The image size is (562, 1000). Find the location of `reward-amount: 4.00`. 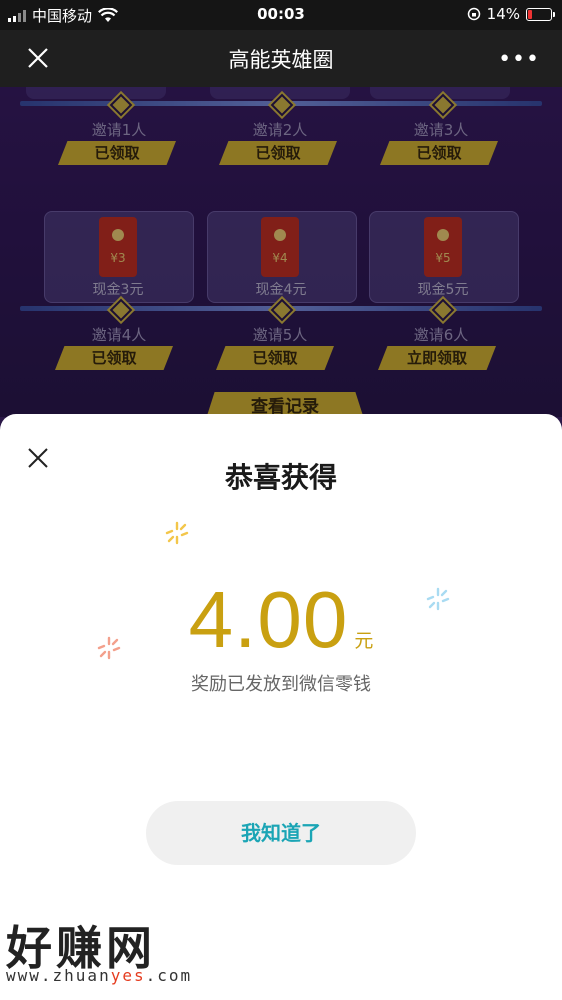

reward-amount: 4.00 is located at coordinates (268, 619).